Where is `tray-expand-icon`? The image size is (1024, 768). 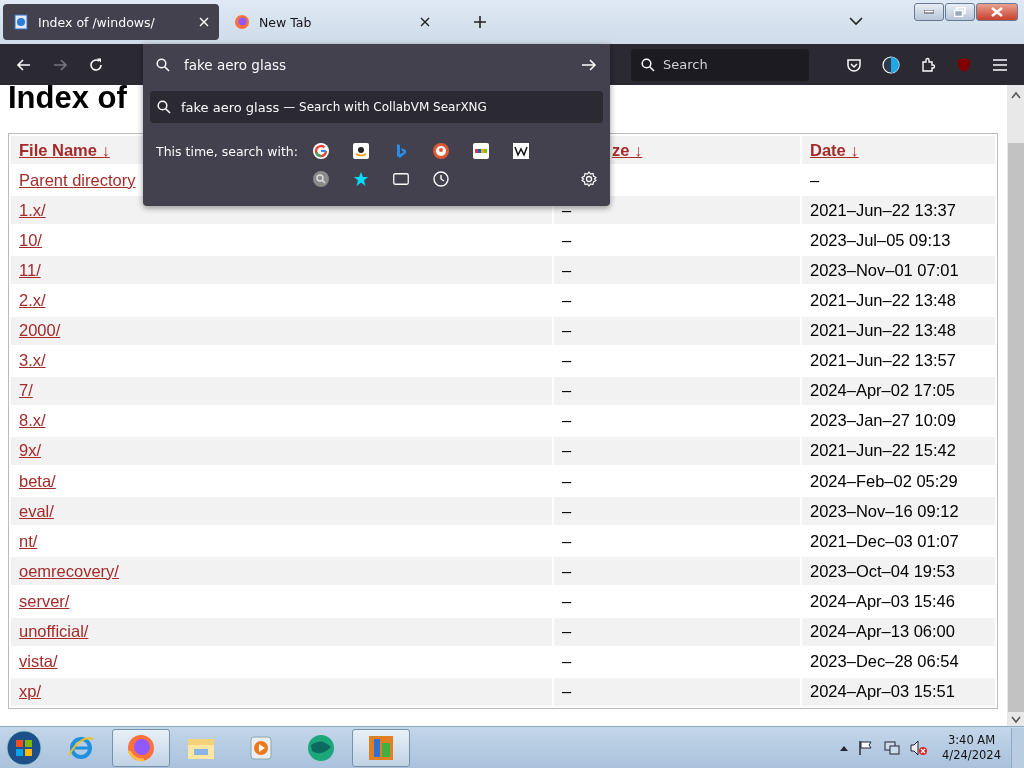
tray-expand-icon is located at coordinates (844, 747).